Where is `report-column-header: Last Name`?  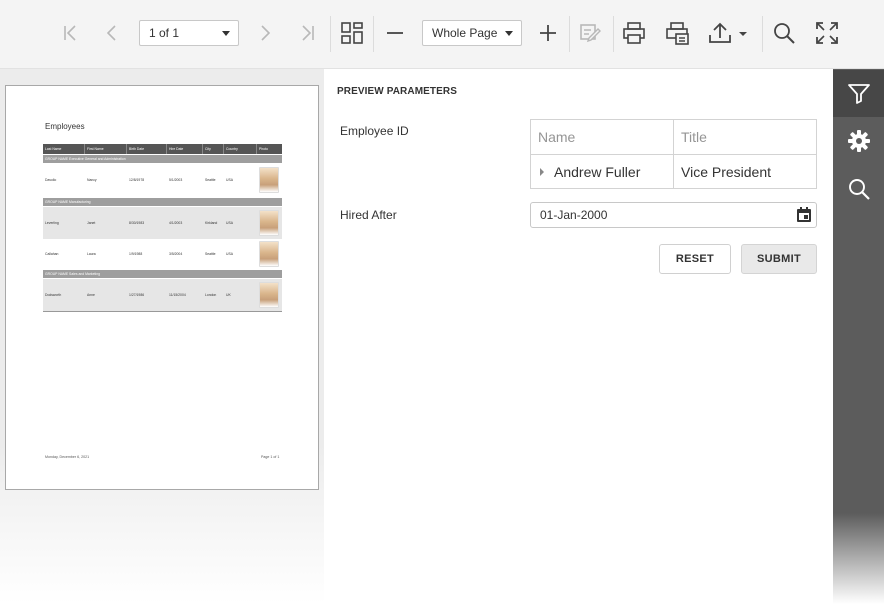
report-column-header: Last Name is located at coordinates (64, 149).